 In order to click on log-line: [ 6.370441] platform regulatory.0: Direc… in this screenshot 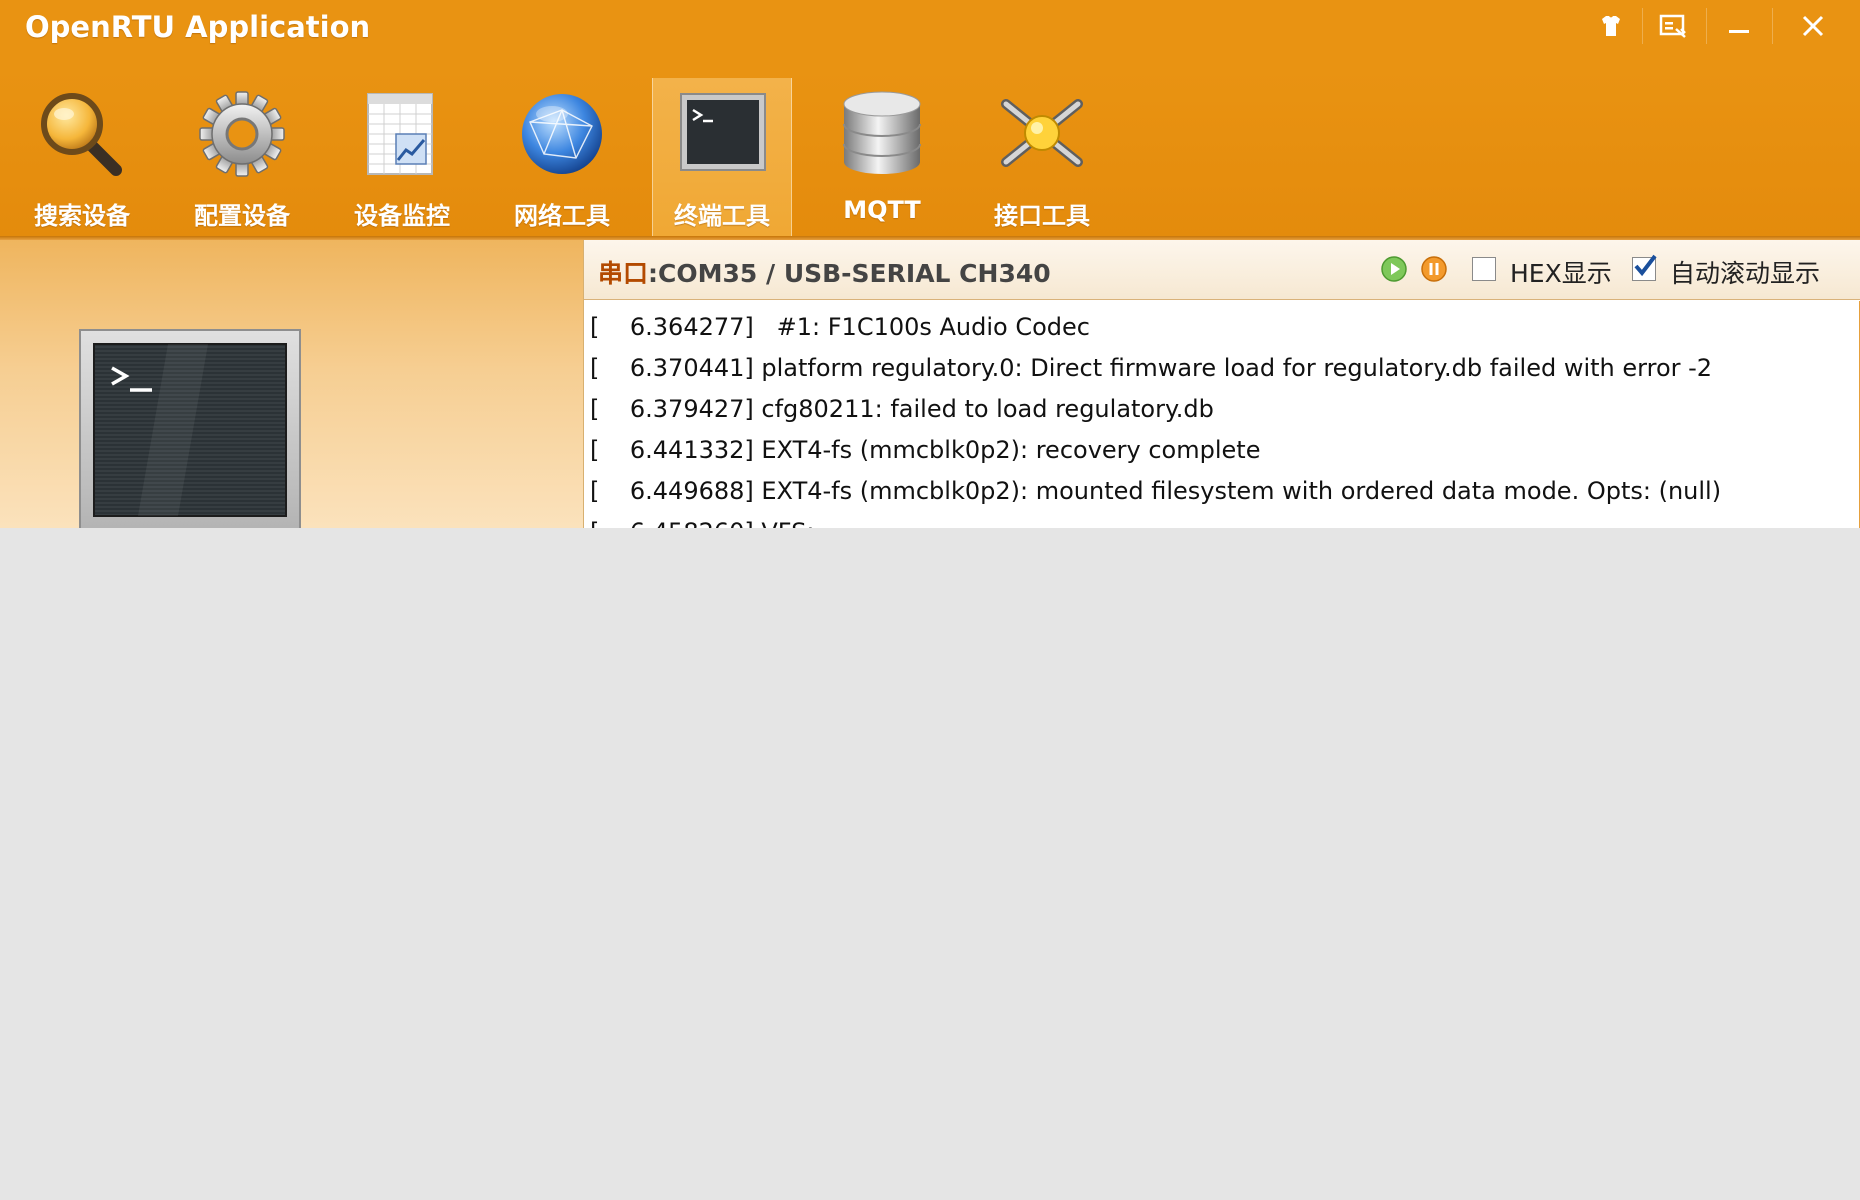, I will do `click(1151, 368)`.